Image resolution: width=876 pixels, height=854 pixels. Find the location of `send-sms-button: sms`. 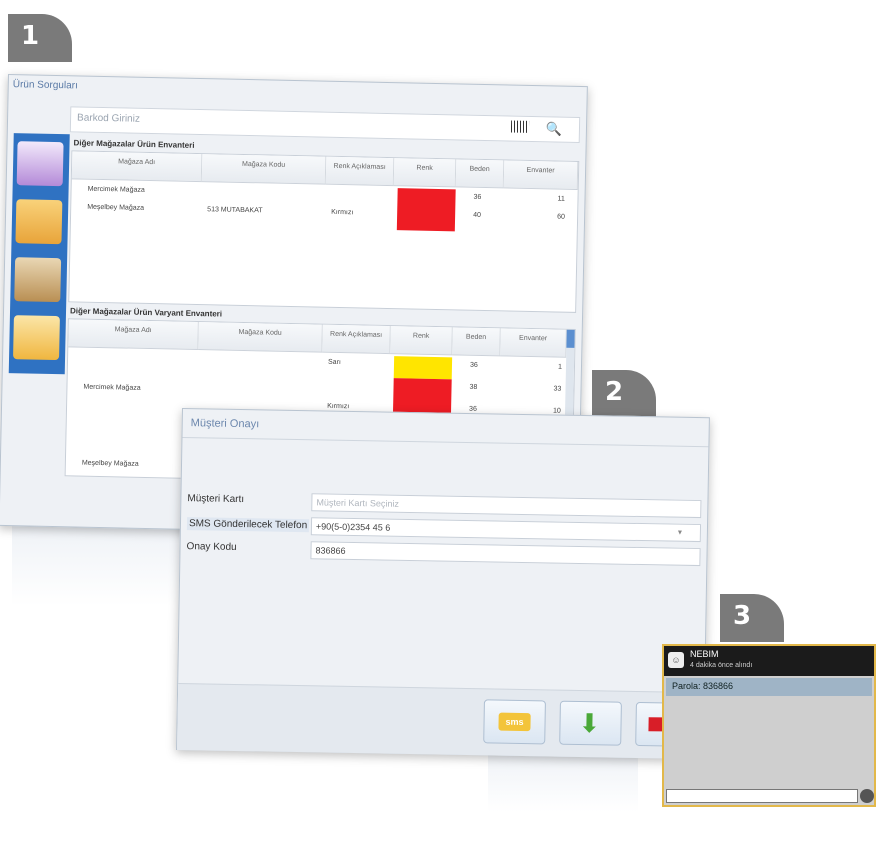

send-sms-button: sms is located at coordinates (514, 722).